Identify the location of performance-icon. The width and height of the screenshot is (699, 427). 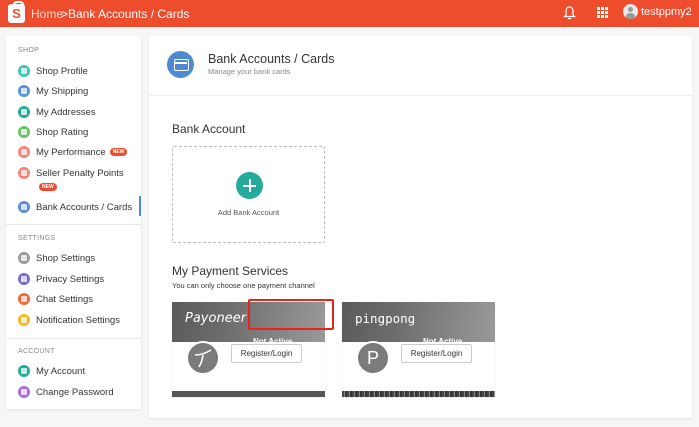
(24, 152).